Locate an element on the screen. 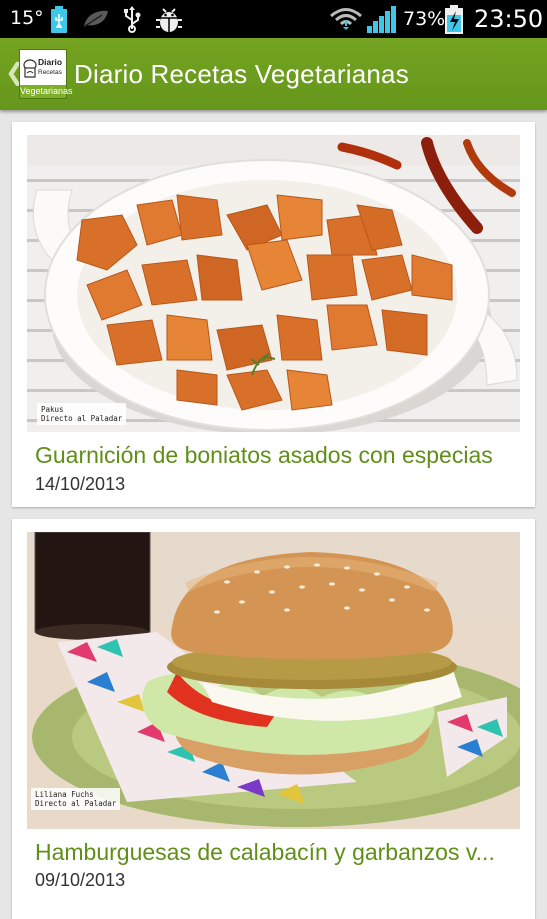 Image resolution: width=547 pixels, height=919 pixels. app-logo: Diario Recetas Vegetarianas is located at coordinates (46, 74).